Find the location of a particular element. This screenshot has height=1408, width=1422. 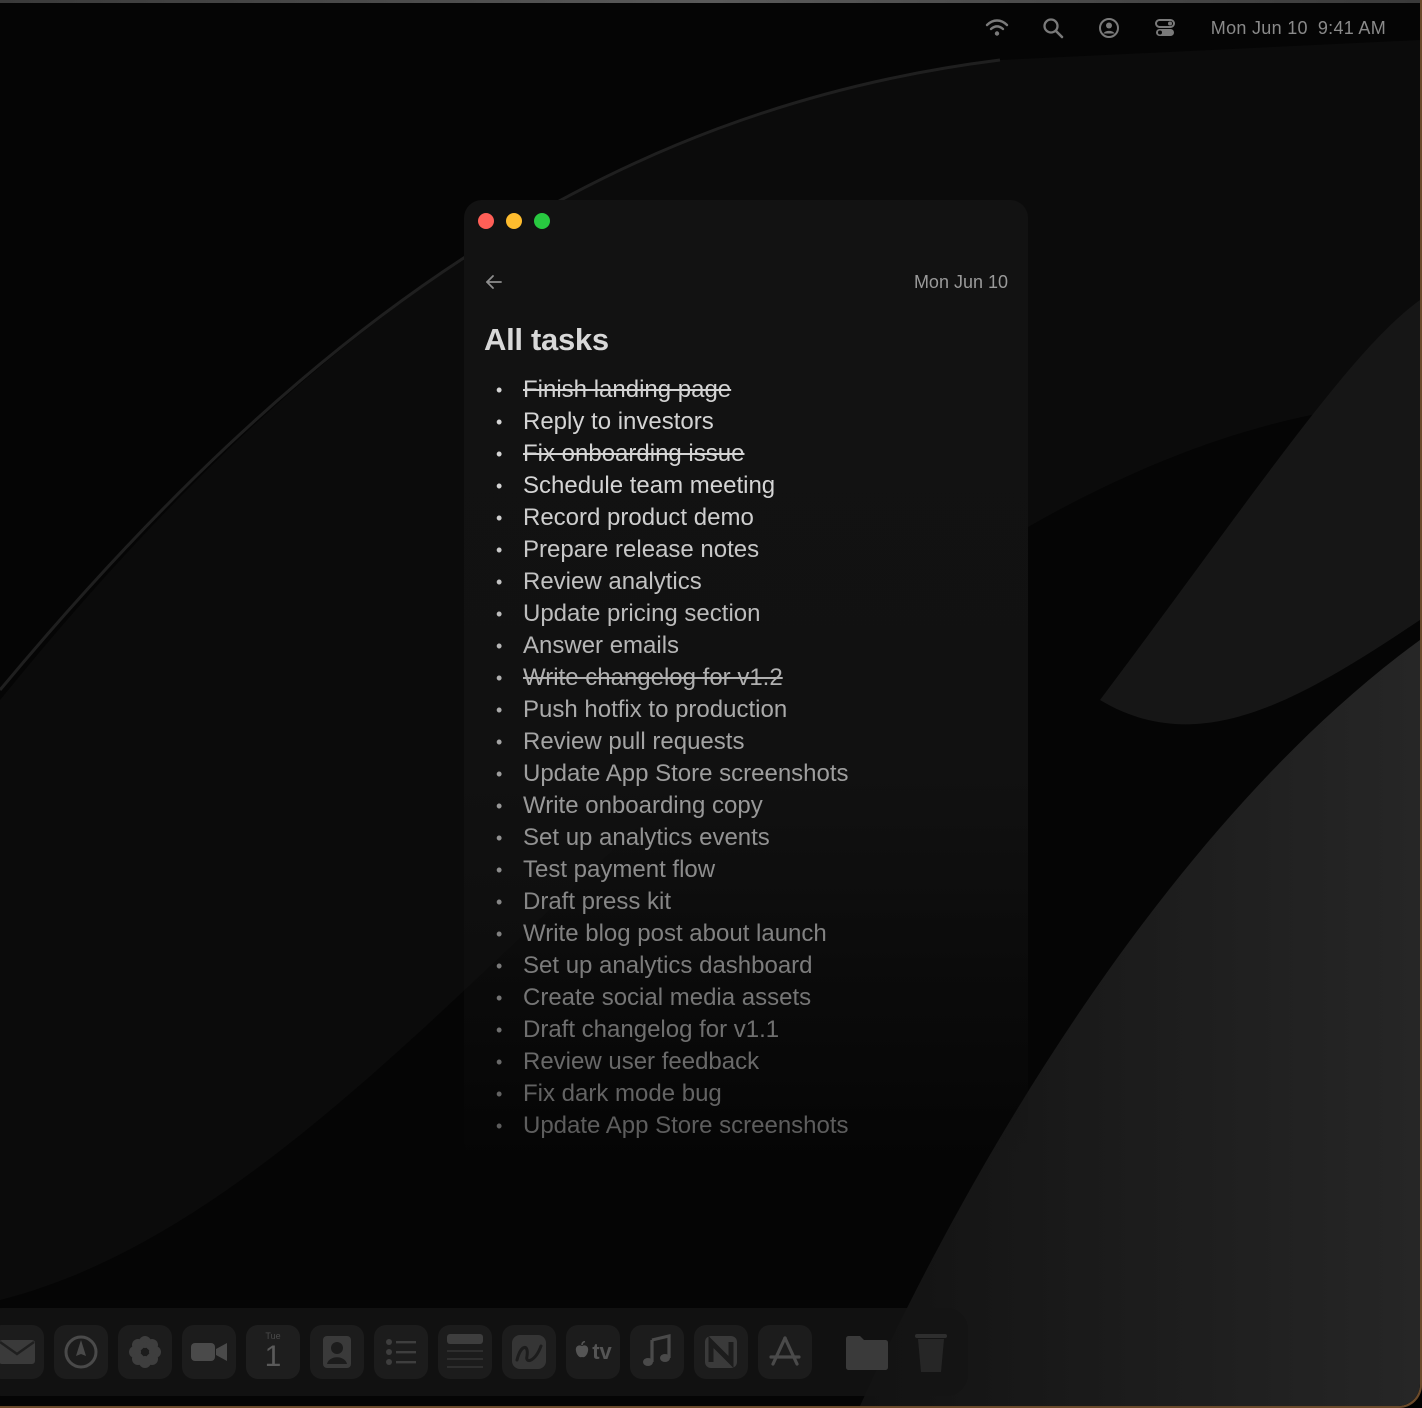

task-item: • Review pull requests is located at coordinates (672, 742).